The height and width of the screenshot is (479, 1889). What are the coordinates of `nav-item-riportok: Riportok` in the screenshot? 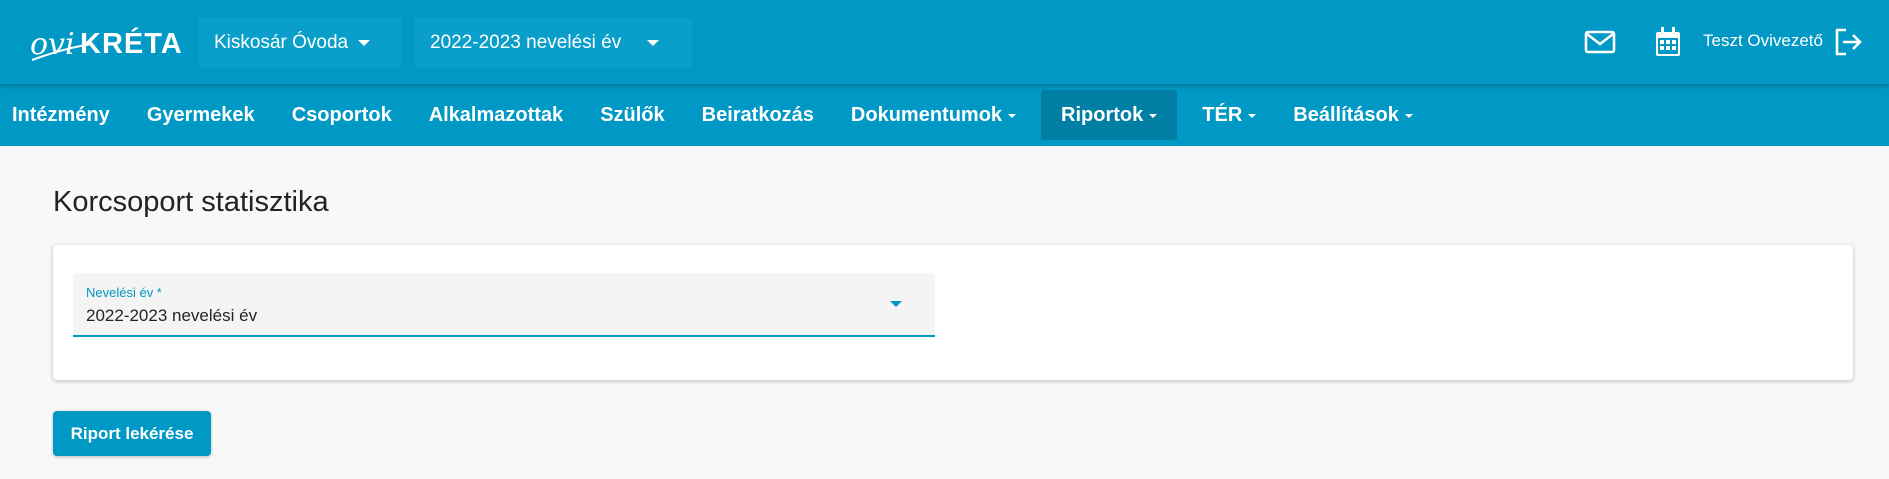 It's located at (1109, 115).